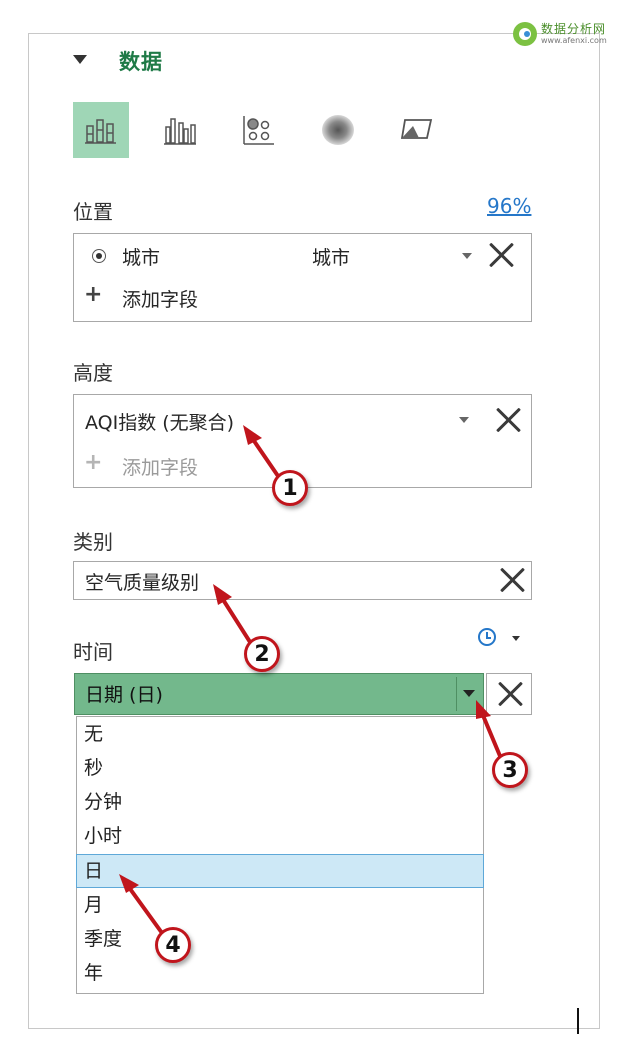 The image size is (632, 1050). What do you see at coordinates (173, 945) in the screenshot?
I see `callout-4: 4` at bounding box center [173, 945].